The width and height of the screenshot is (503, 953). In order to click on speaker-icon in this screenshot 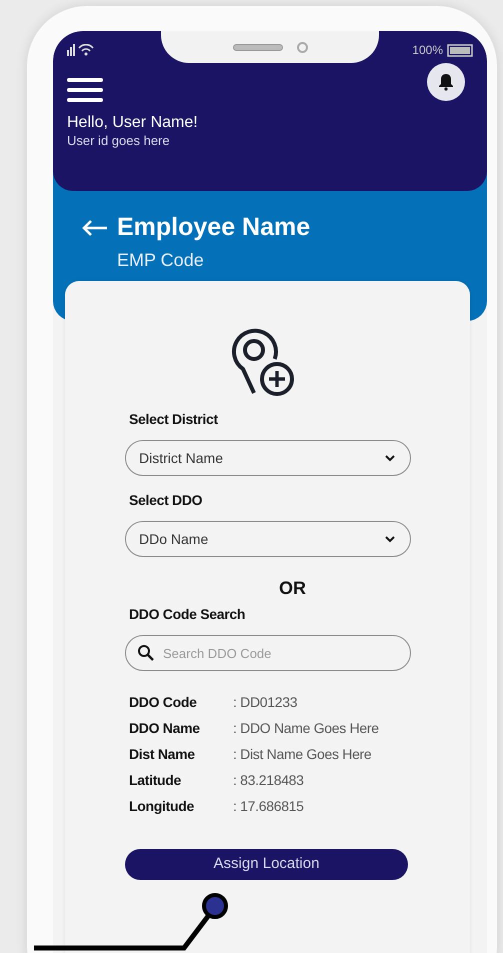, I will do `click(257, 47)`.